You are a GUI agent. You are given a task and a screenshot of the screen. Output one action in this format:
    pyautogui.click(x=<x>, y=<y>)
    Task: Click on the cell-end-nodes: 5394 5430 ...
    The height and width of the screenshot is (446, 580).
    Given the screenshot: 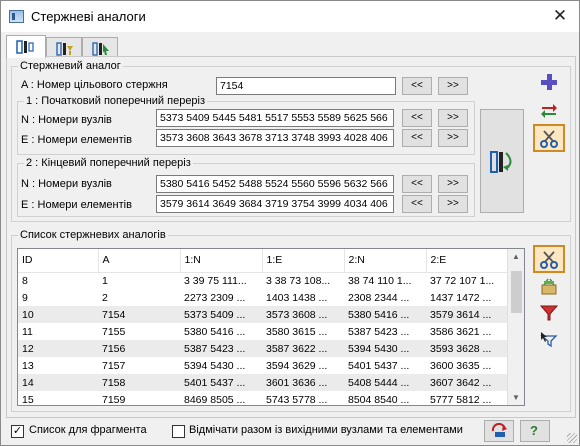 What is the action you would take?
    pyautogui.click(x=385, y=348)
    